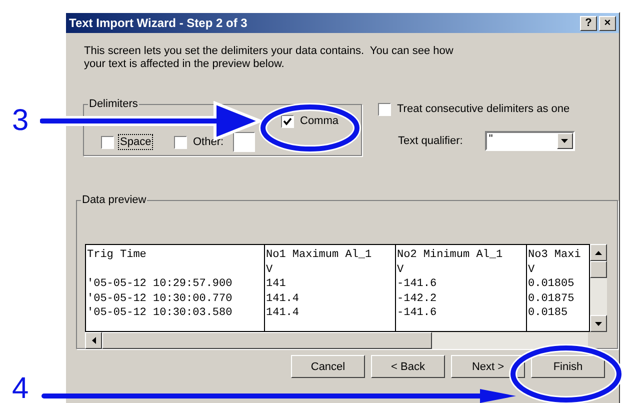  Describe the element at coordinates (136, 142) in the screenshot. I see `checkbox-label: Space` at that location.